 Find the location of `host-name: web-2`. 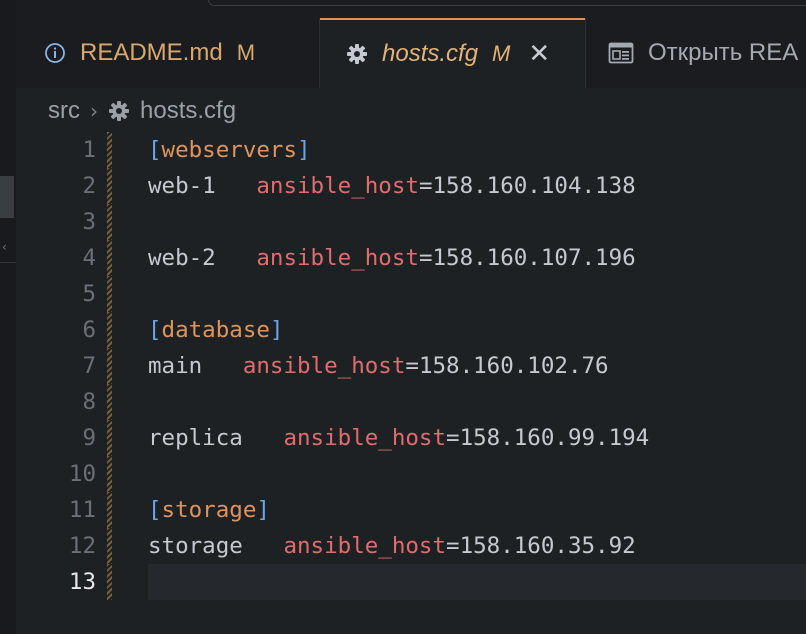

host-name: web-2 is located at coordinates (182, 258).